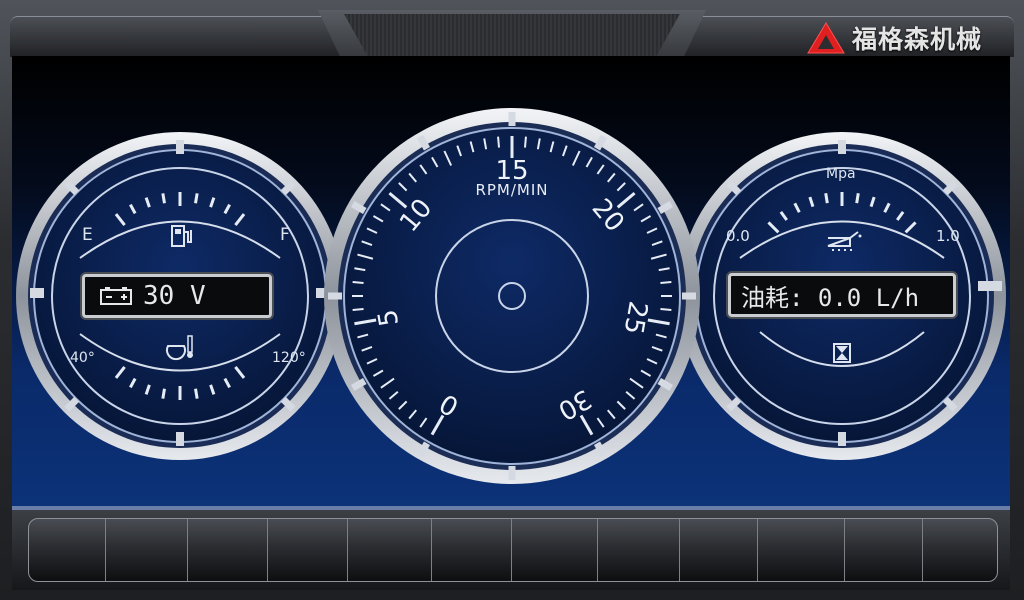  What do you see at coordinates (82, 358) in the screenshot?
I see `temp-min-label: 40°` at bounding box center [82, 358].